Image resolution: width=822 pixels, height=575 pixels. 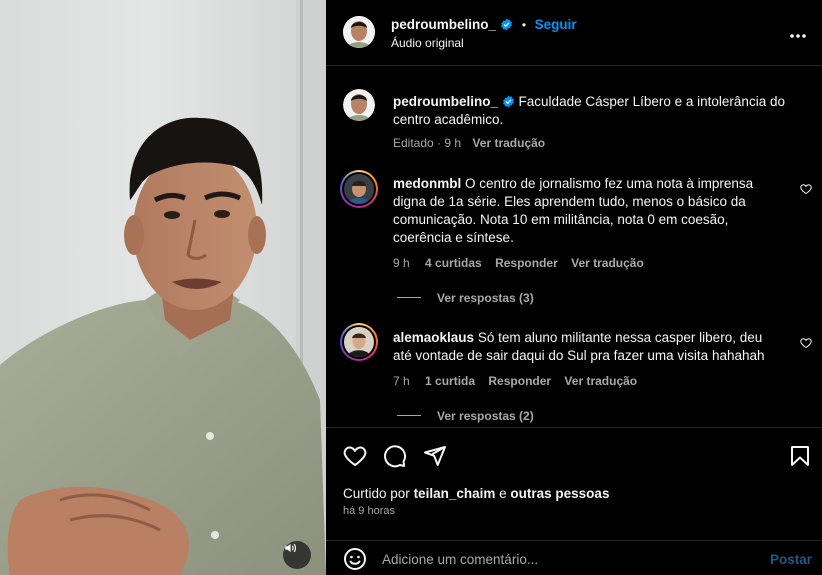 I want to click on comment-username: alemaoklaus, so click(x=433, y=337).